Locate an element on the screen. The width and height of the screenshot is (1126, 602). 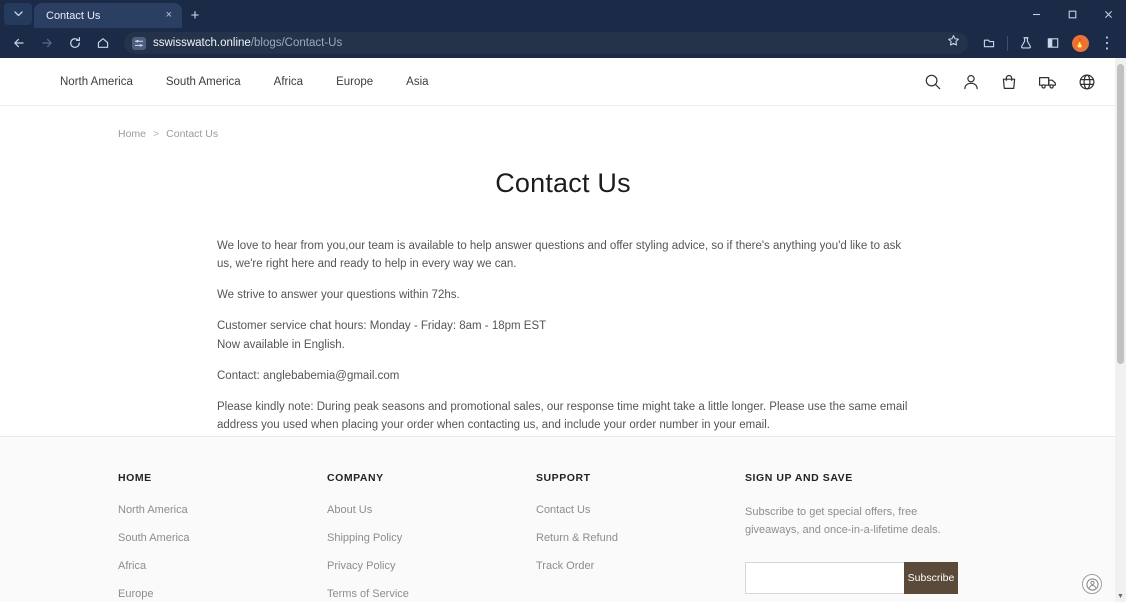
nav-item-europe: Europe is located at coordinates (354, 82).